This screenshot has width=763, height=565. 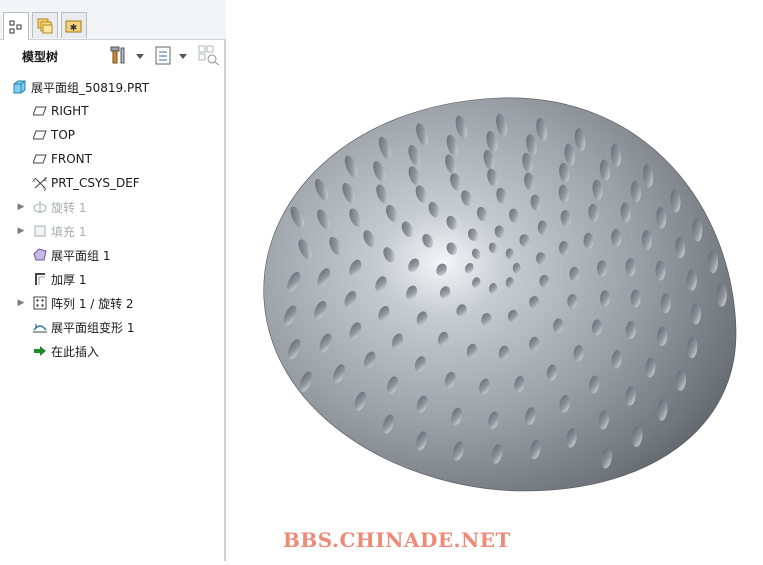 I want to click on tree-item: 展平面组变形 1, so click(x=112, y=327).